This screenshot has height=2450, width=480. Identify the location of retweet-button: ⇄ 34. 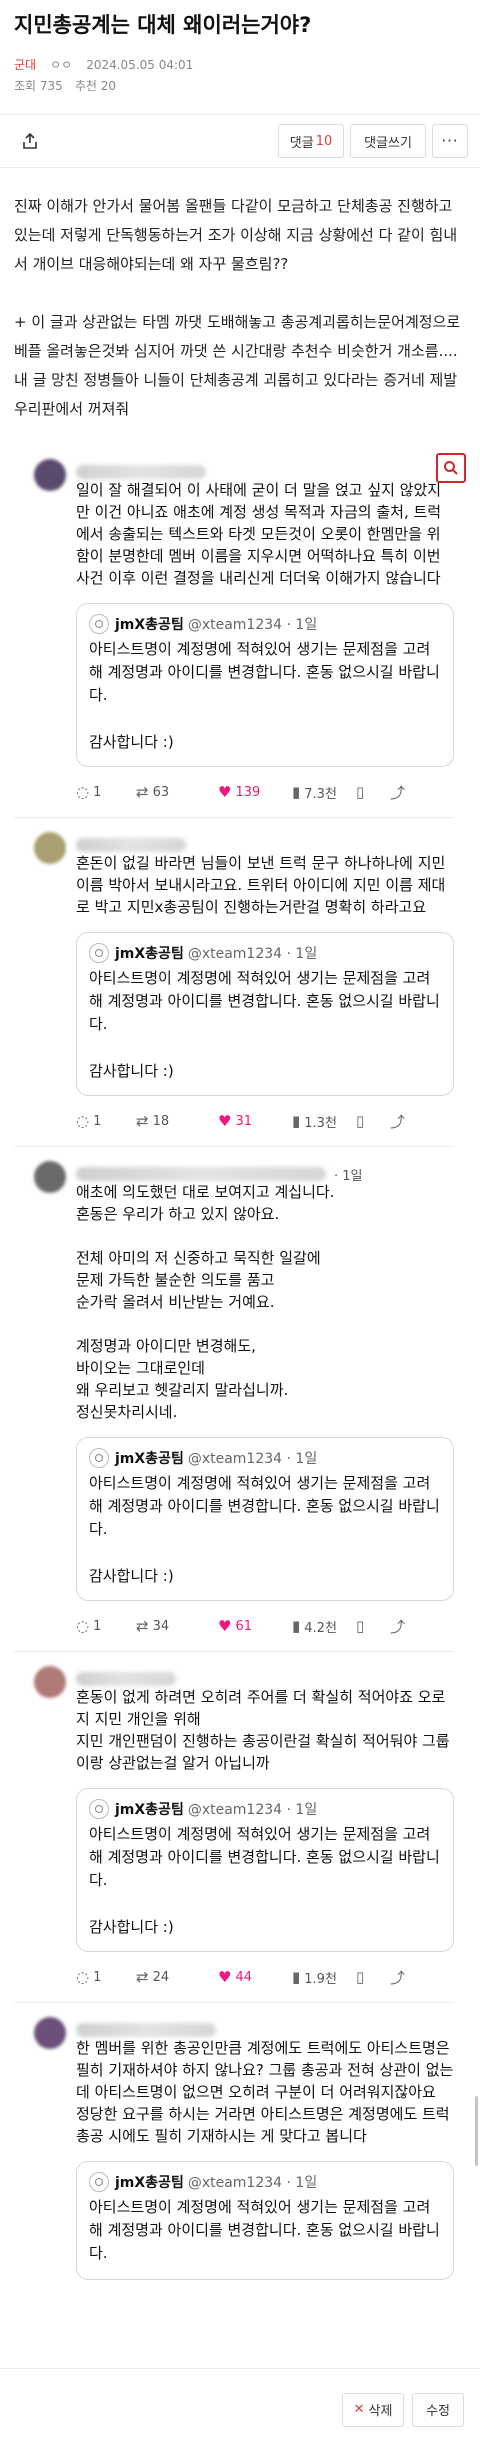
(177, 1626).